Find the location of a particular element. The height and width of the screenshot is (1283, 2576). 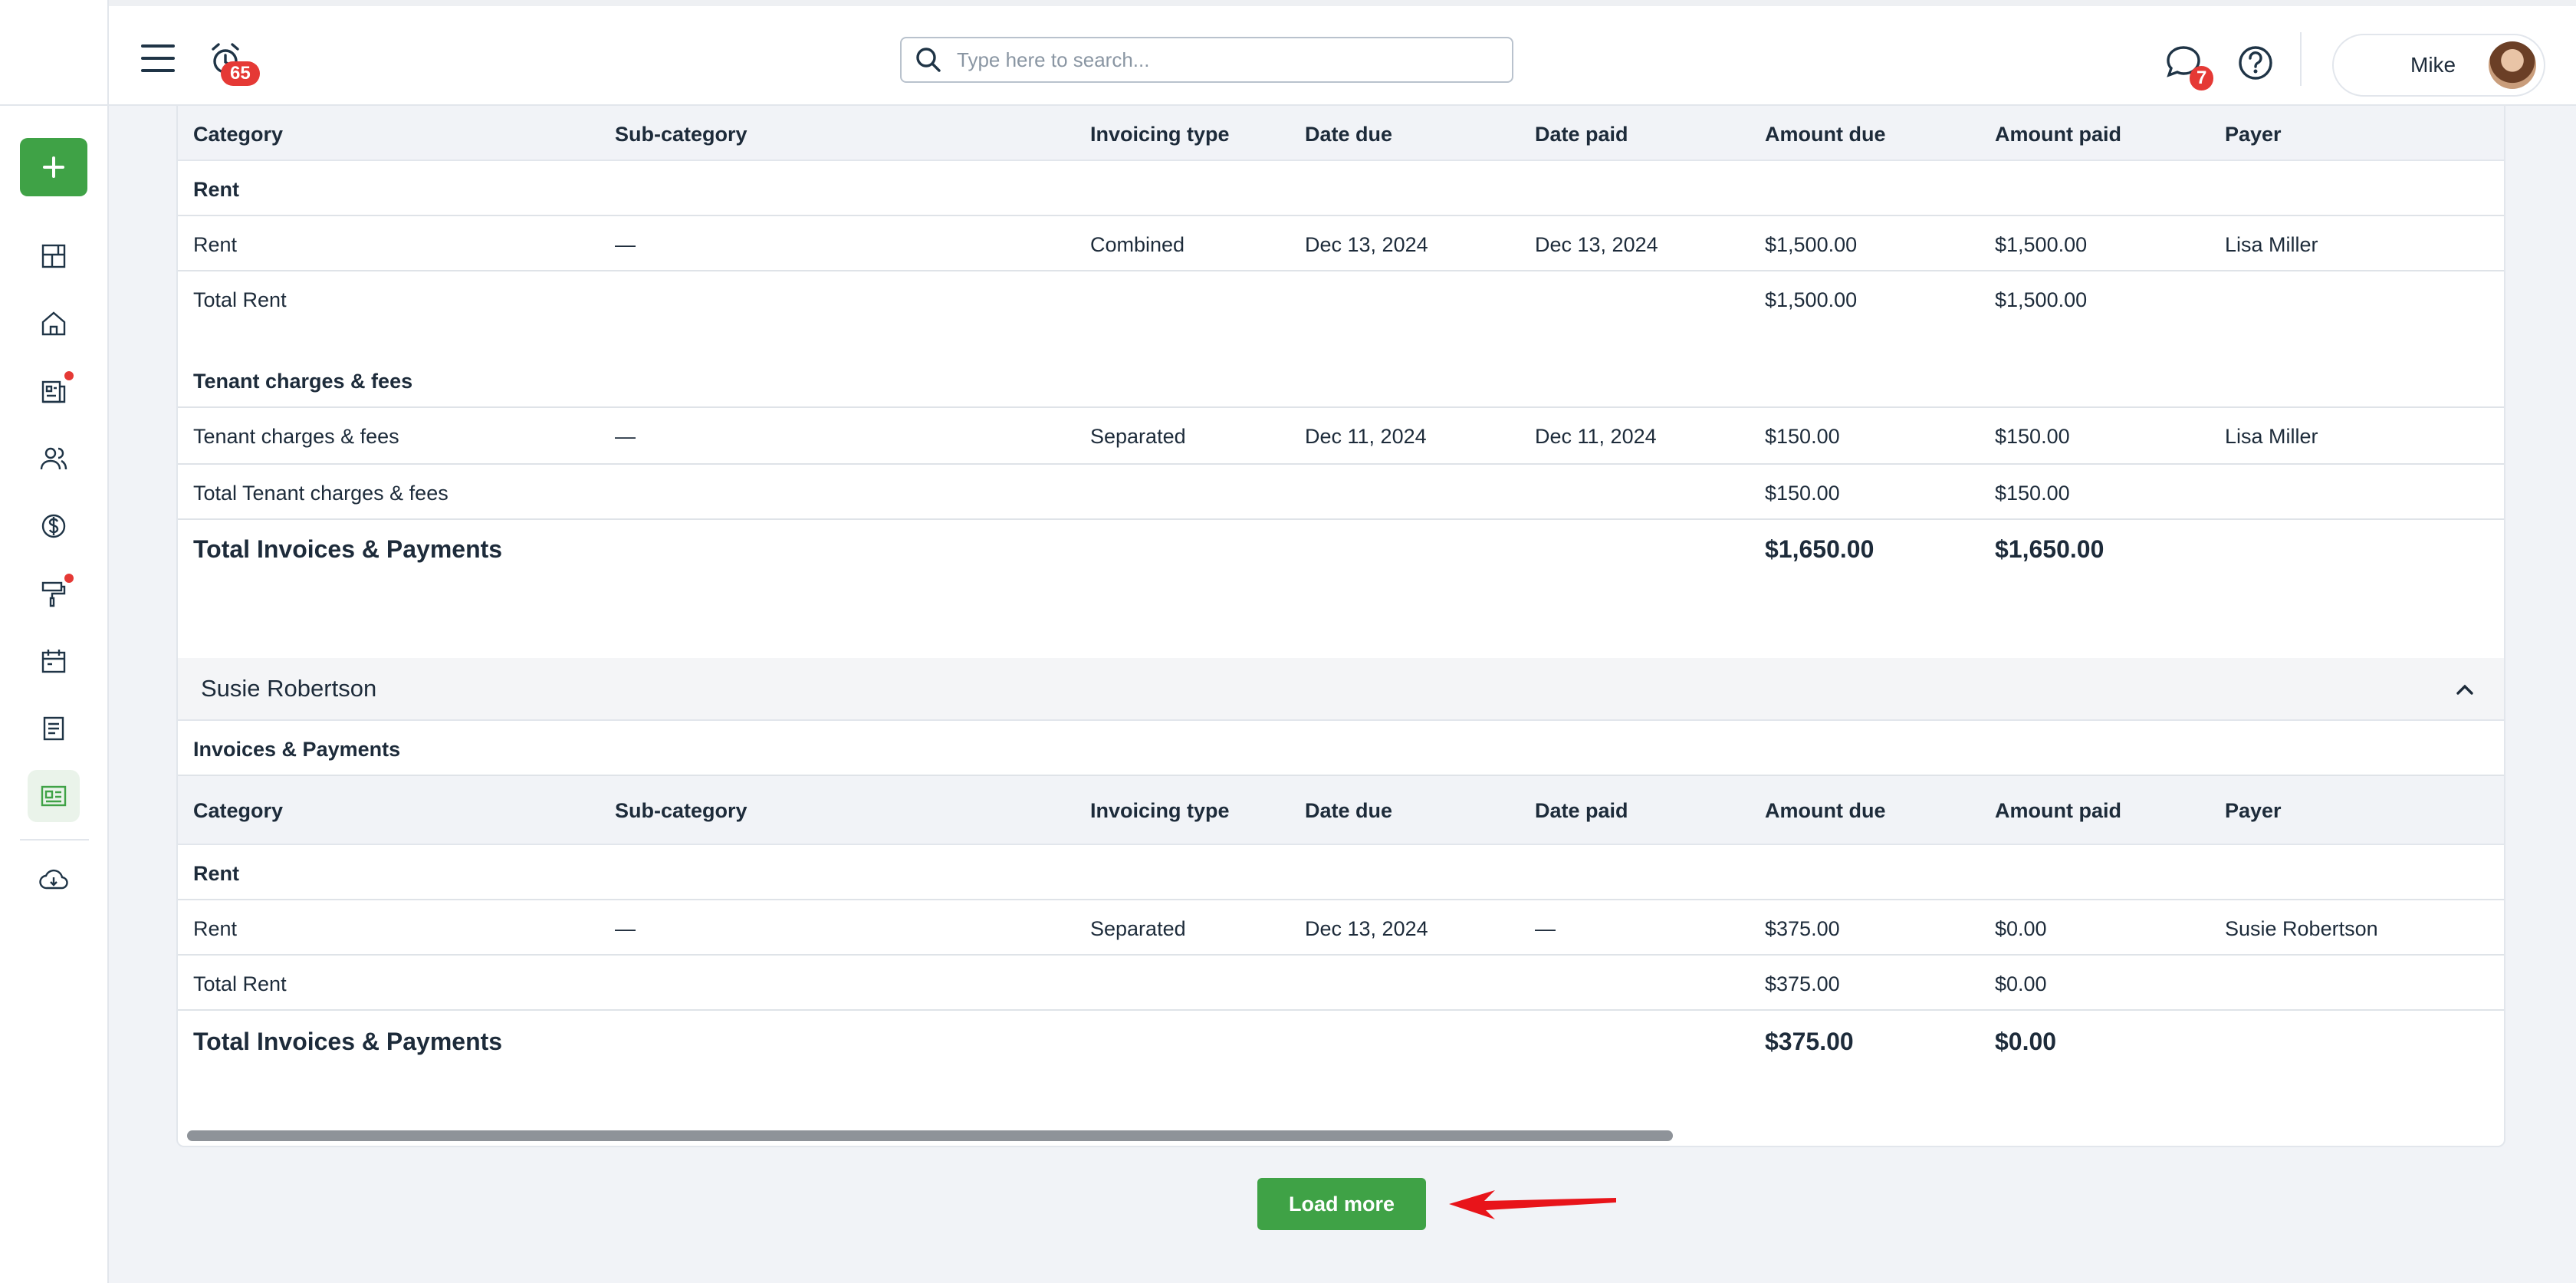

calendar-icon is located at coordinates (53, 661).